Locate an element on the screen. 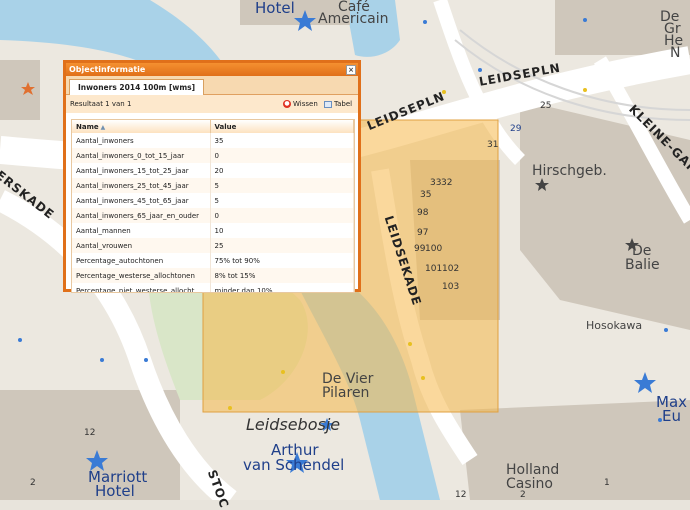  house-number: 100 is located at coordinates (434, 249).